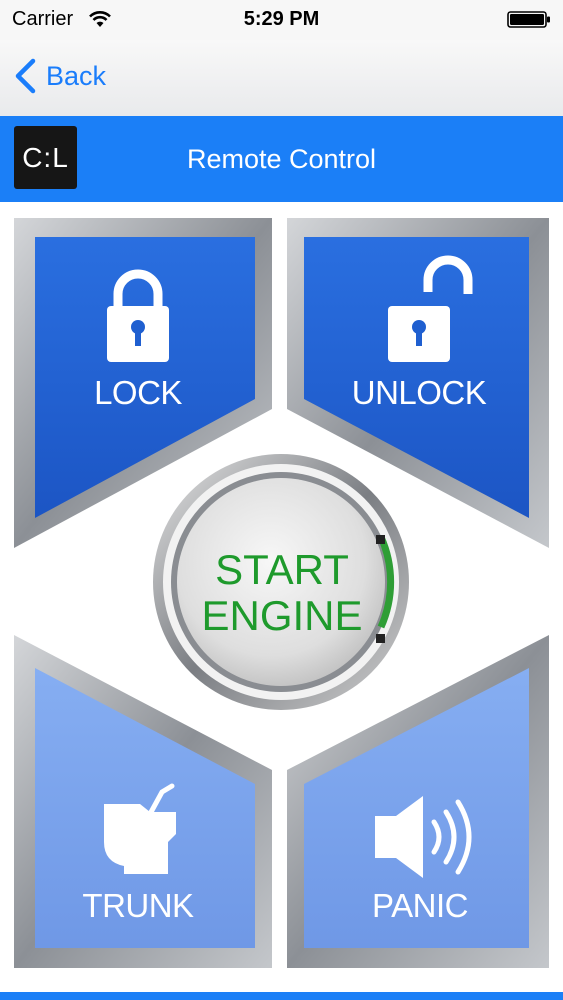 Image resolution: width=563 pixels, height=1000 pixels. What do you see at coordinates (45, 157) in the screenshot?
I see `app-logo: C:L` at bounding box center [45, 157].